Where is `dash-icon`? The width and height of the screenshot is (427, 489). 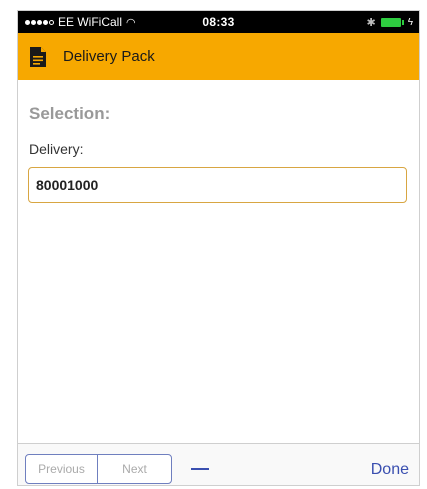
dash-icon is located at coordinates (200, 469).